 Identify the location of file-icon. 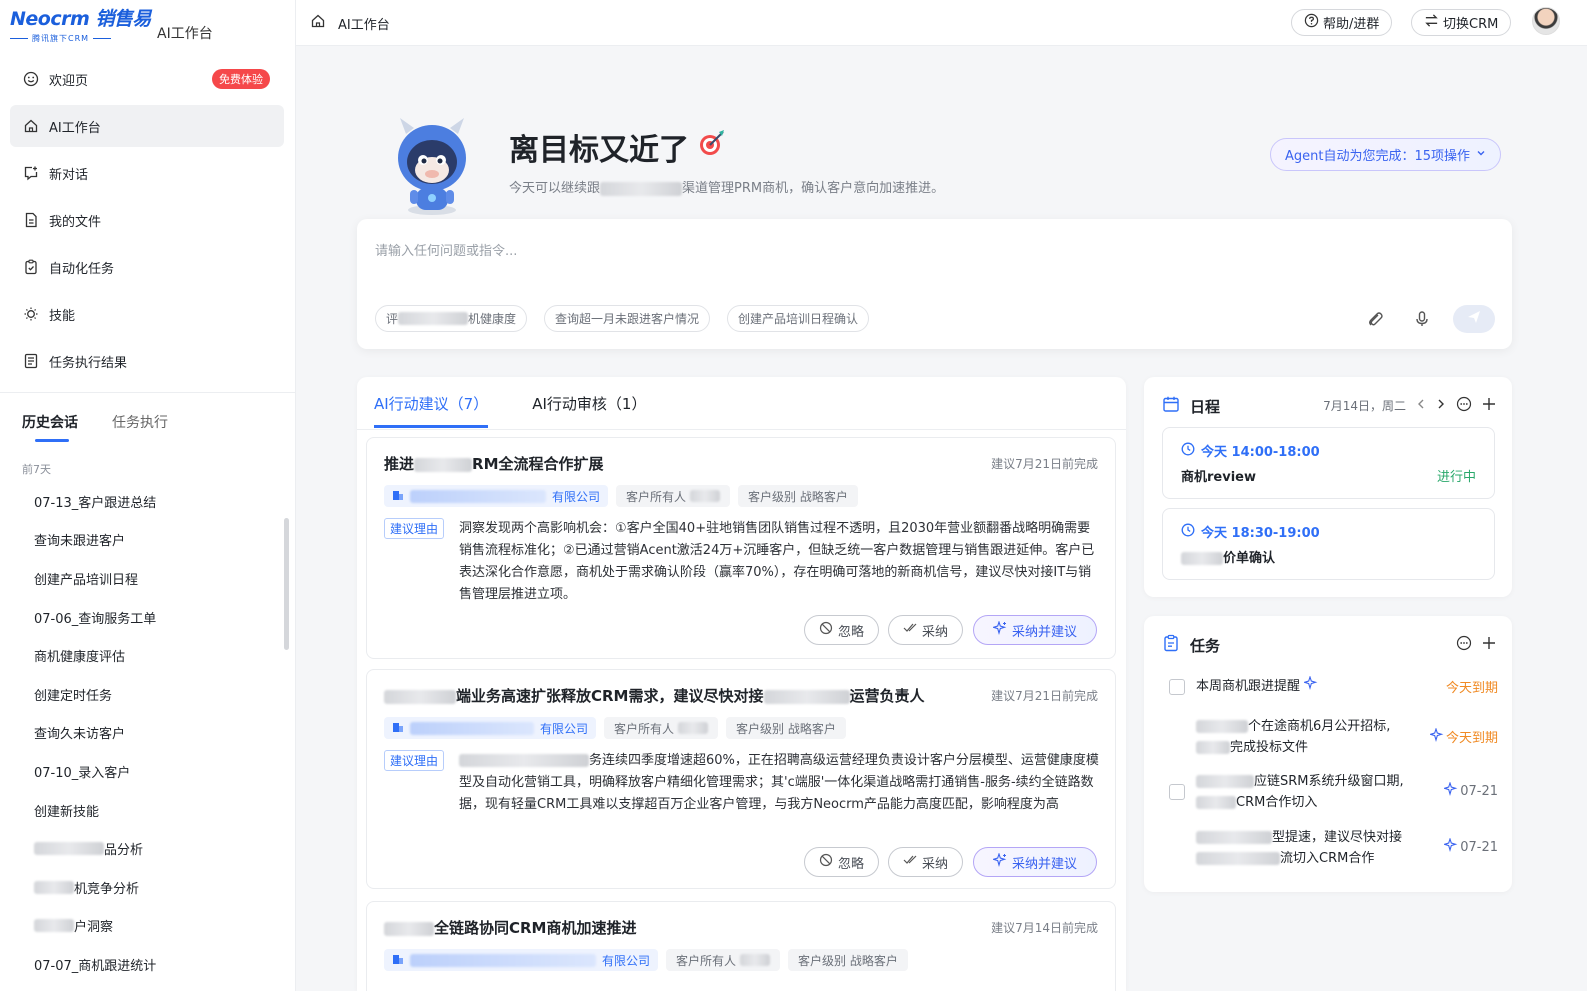
(31, 220).